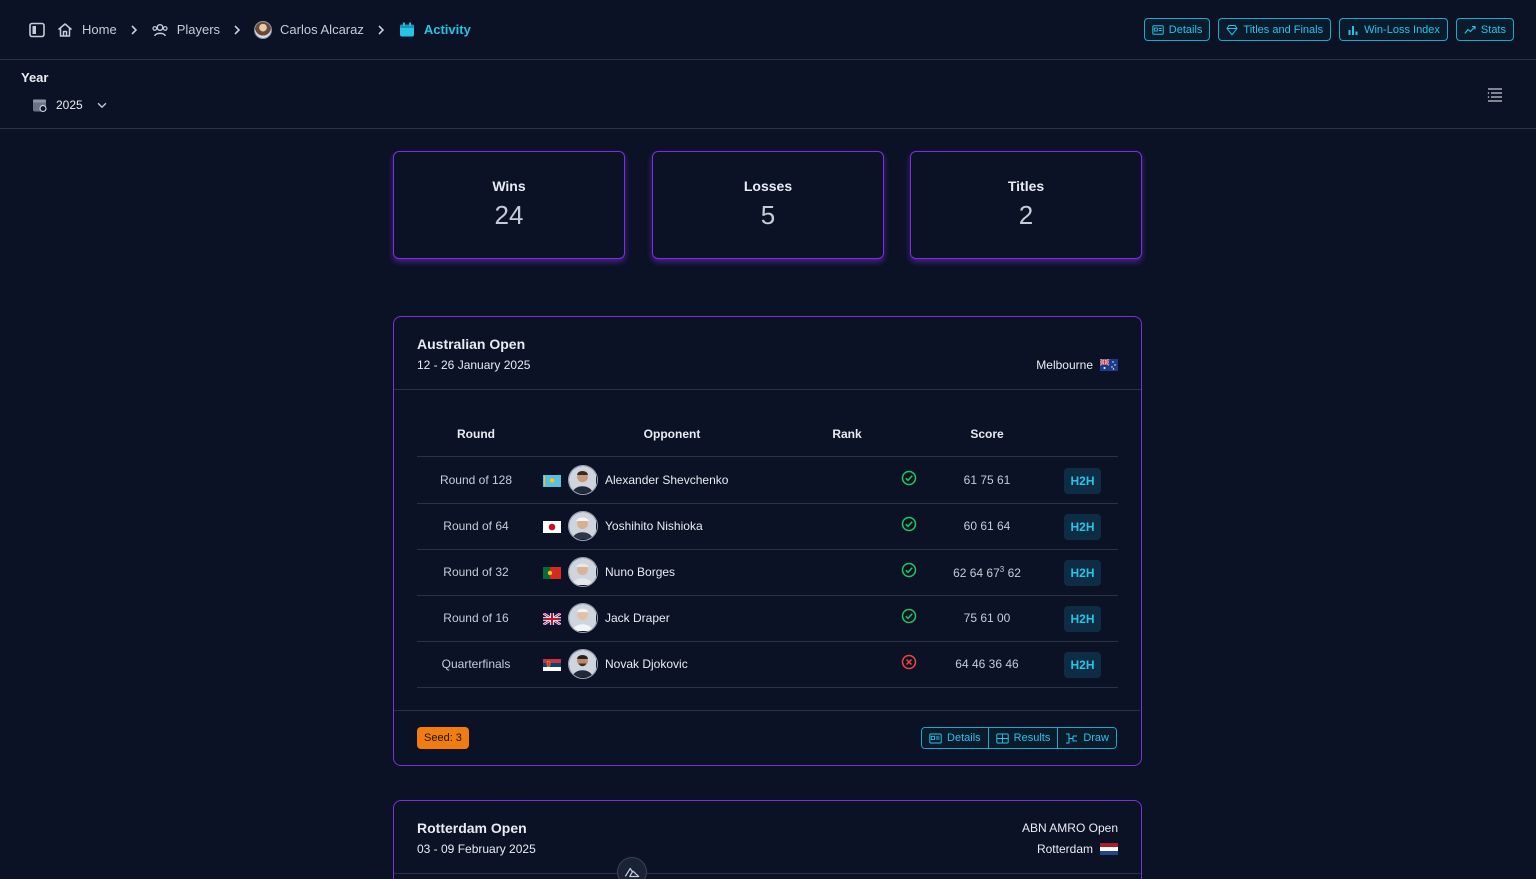 This screenshot has width=1536, height=879. I want to click on year-value: 2025, so click(69, 105).